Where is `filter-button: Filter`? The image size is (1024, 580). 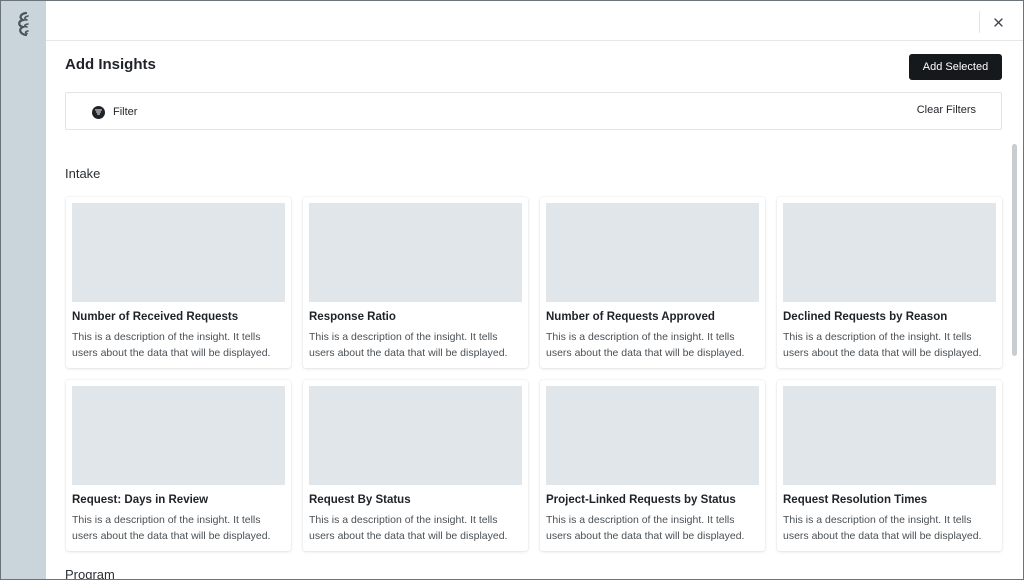 filter-button: Filter is located at coordinates (114, 112).